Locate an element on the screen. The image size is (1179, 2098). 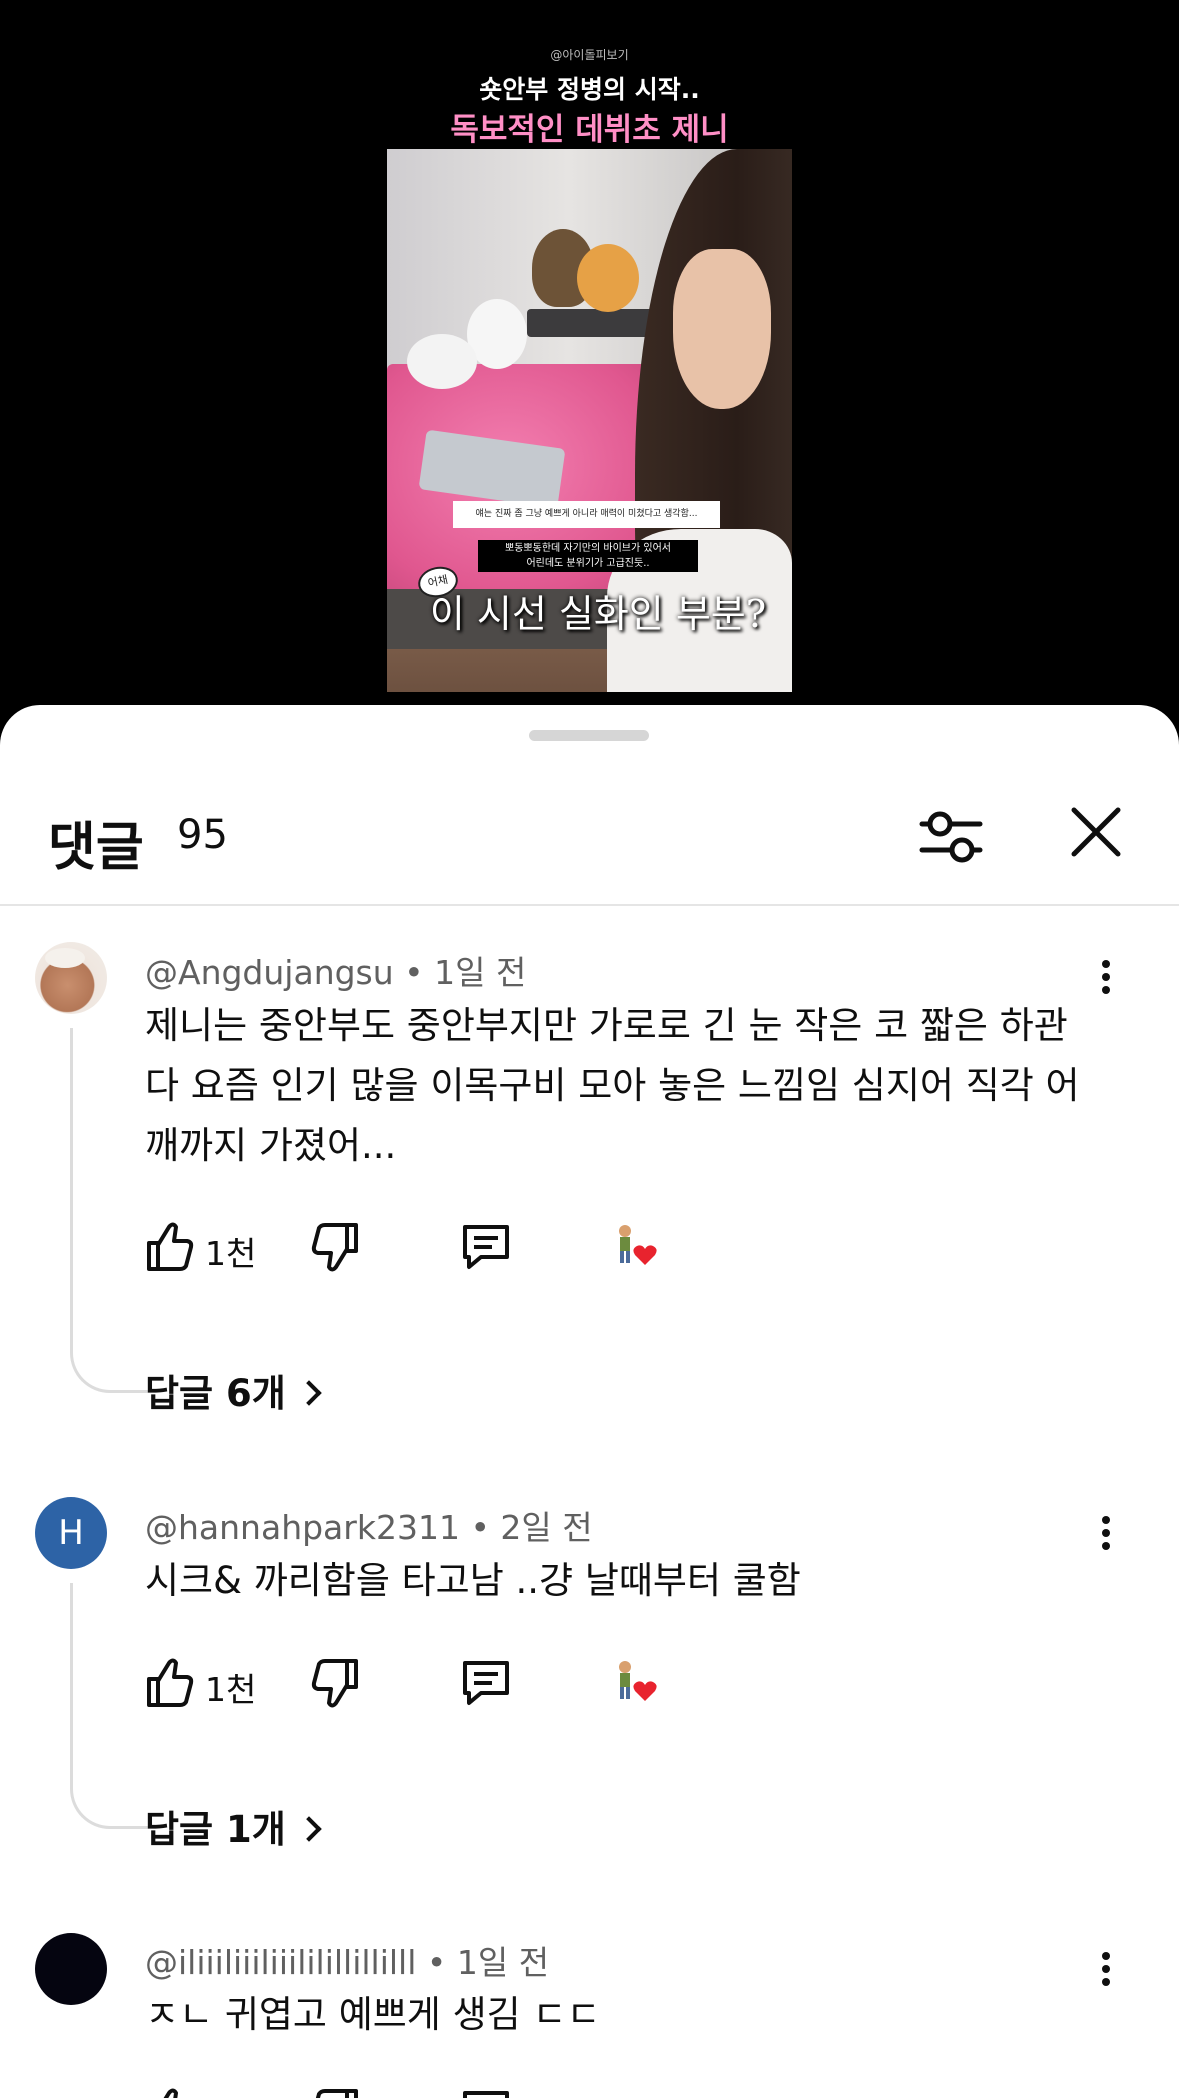
video-title-line1: 숏안부 정병의 시작.. is located at coordinates (589, 89).